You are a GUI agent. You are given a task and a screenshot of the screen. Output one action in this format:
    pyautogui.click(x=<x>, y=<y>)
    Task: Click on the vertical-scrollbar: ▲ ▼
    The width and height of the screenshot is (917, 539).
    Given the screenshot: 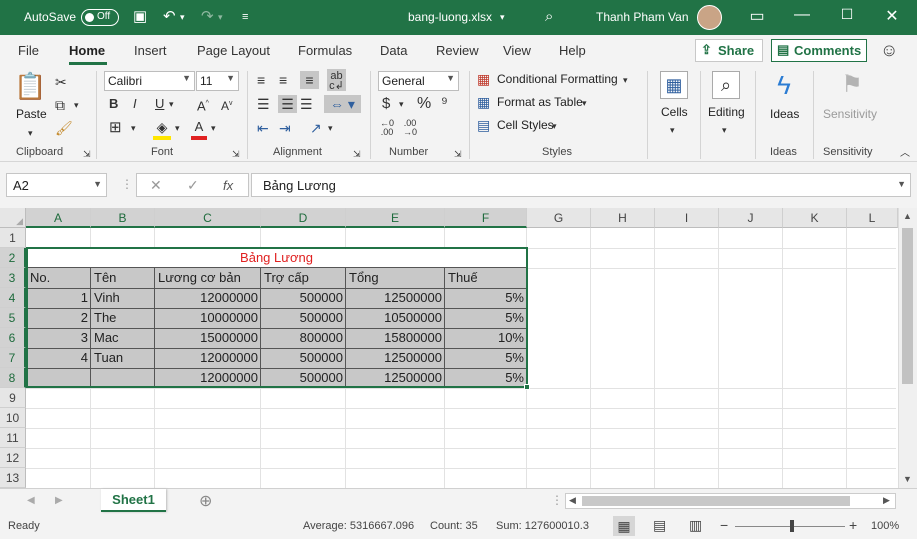 What is the action you would take?
    pyautogui.click(x=907, y=348)
    